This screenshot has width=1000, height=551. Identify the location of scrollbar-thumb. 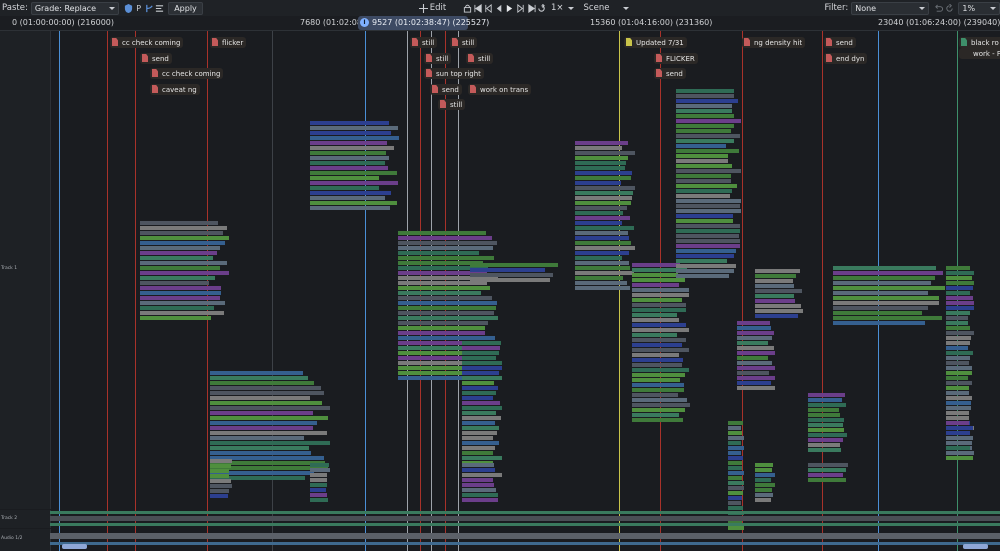
(975, 546).